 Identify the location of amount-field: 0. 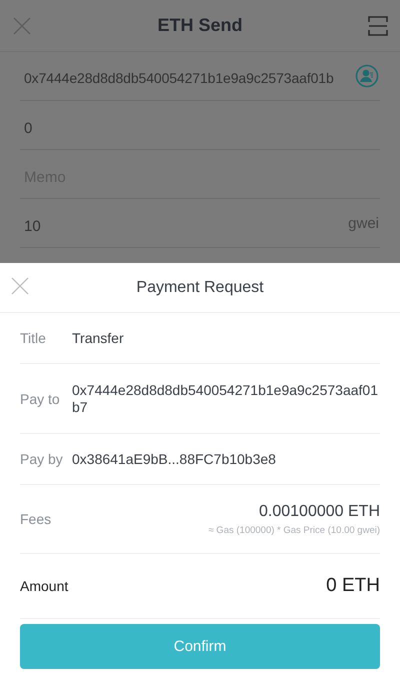
(201, 125).